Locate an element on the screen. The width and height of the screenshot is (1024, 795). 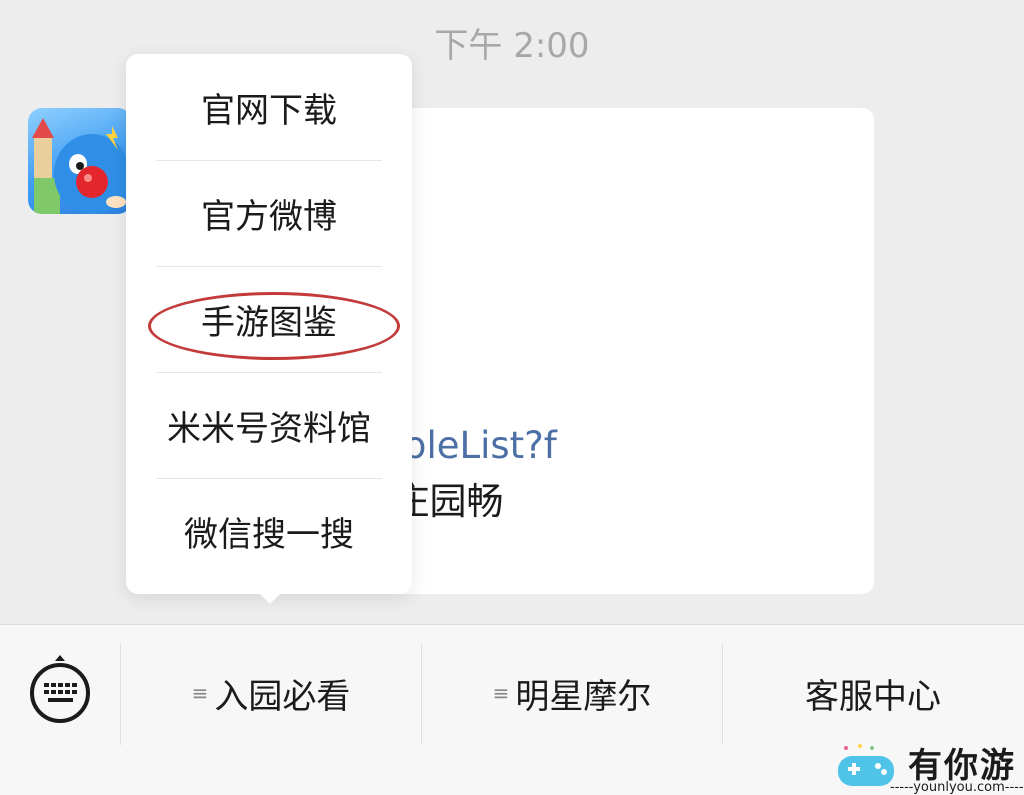
watermark-url: -----younlyou.com----- is located at coordinates (957, 787).